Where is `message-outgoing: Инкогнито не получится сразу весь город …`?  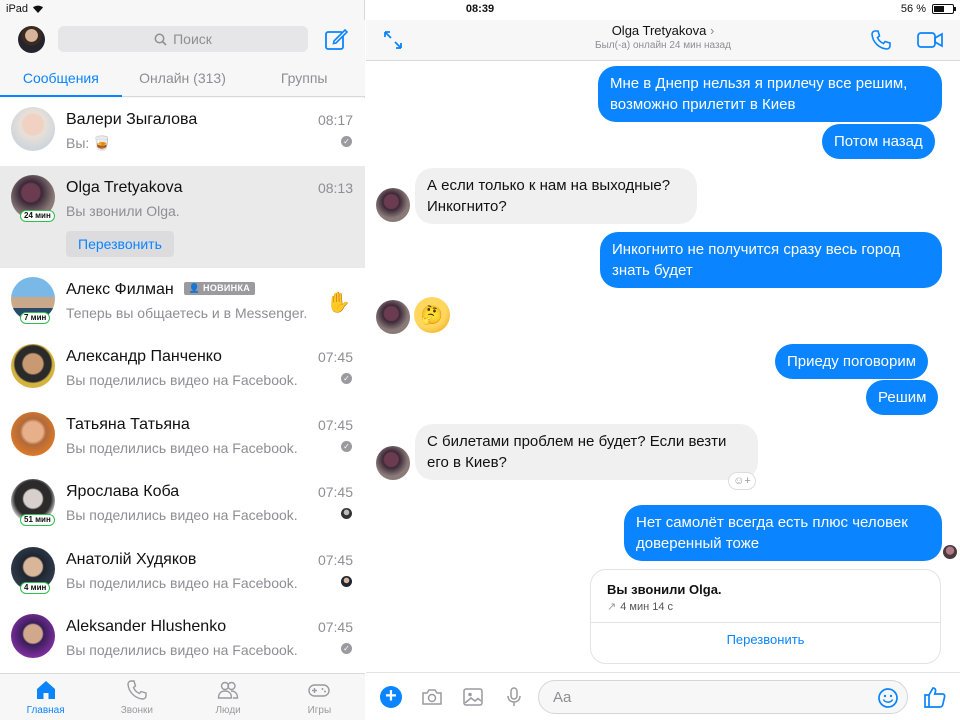 message-outgoing: Инкогнито не получится сразу весь город … is located at coordinates (771, 260).